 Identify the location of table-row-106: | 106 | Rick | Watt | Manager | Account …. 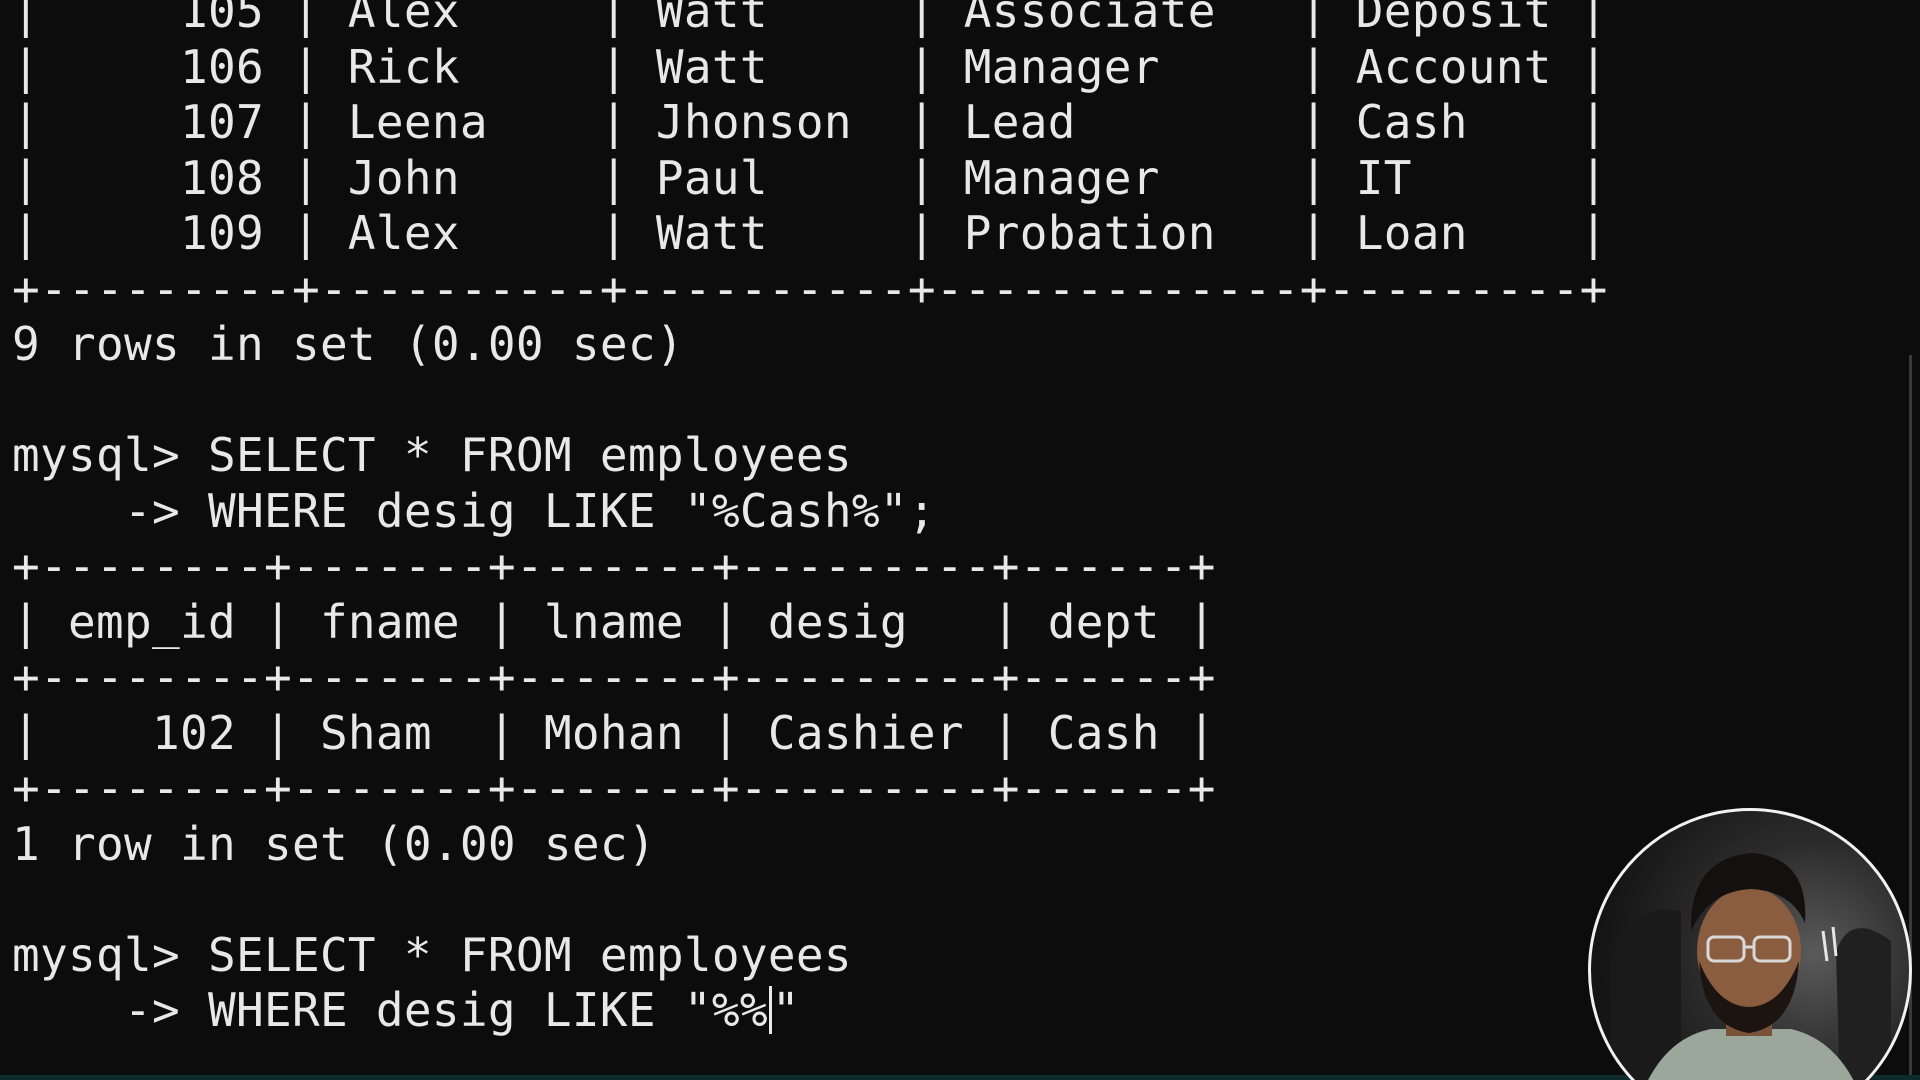
(810, 66).